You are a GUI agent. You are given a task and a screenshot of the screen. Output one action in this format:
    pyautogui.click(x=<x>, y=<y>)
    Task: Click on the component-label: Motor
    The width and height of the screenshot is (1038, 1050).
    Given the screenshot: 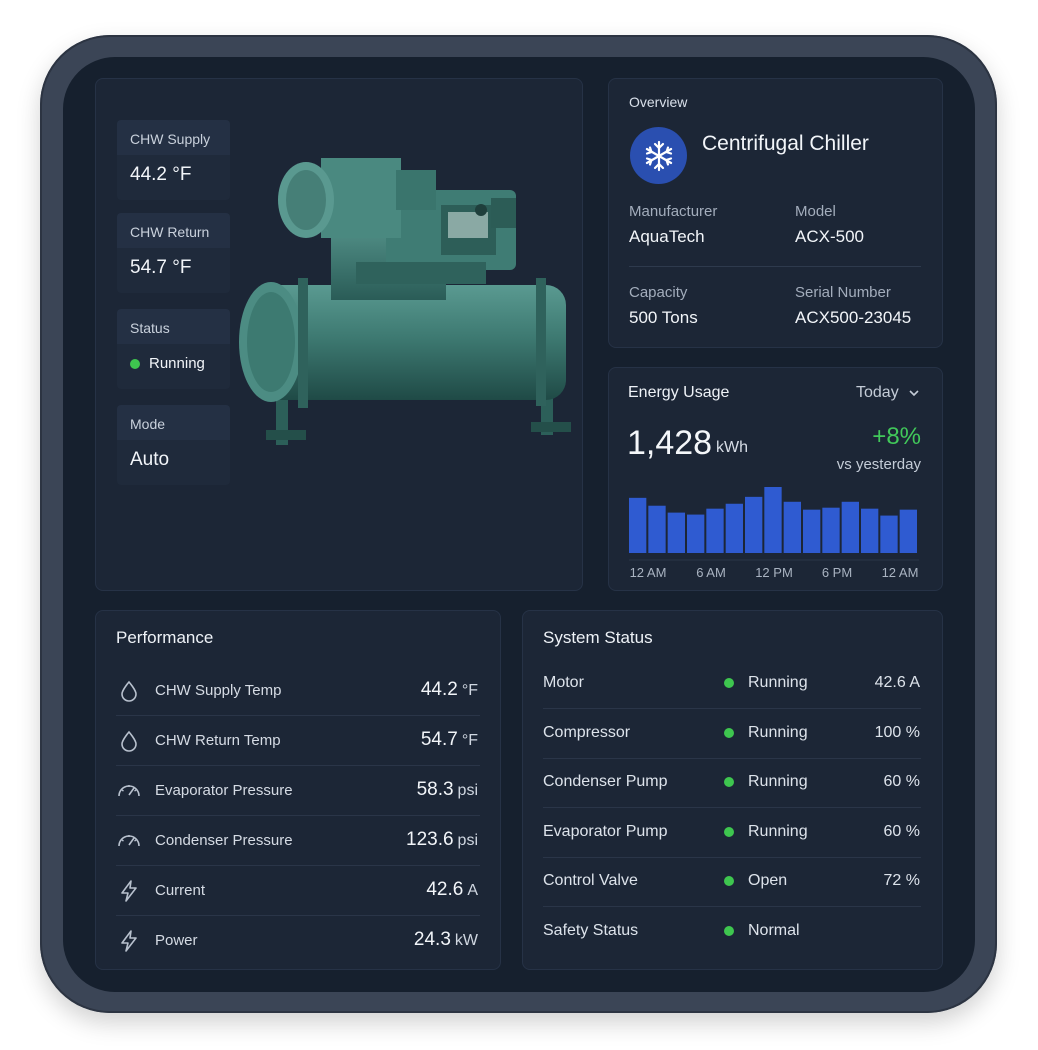 What is the action you would take?
    pyautogui.click(x=563, y=682)
    